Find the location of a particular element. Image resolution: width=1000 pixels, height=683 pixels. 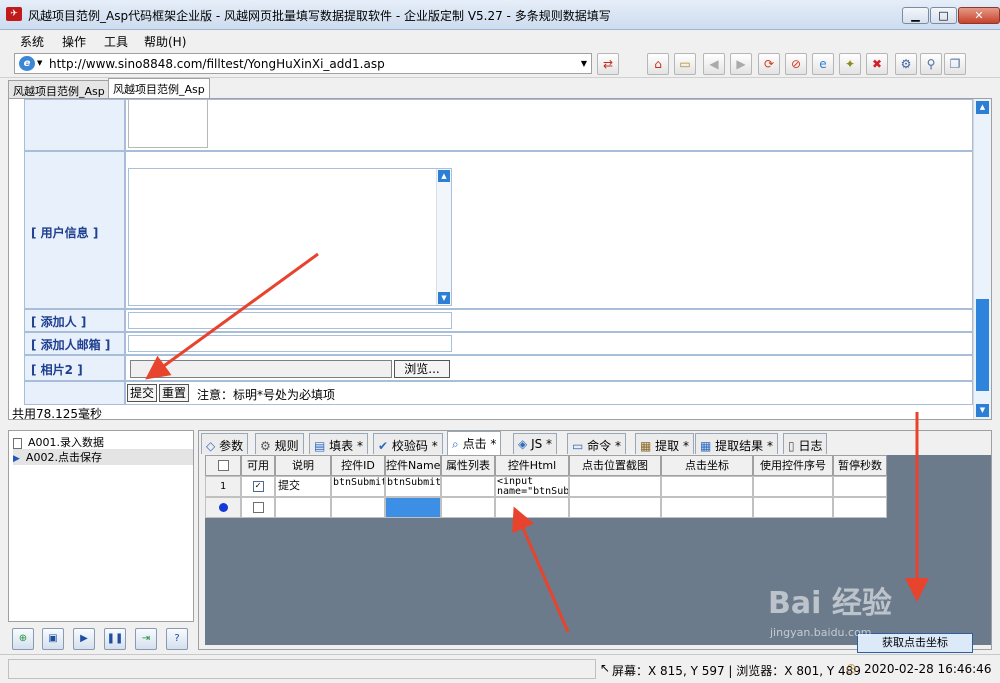

page-icon: ▭ is located at coordinates (685, 64).